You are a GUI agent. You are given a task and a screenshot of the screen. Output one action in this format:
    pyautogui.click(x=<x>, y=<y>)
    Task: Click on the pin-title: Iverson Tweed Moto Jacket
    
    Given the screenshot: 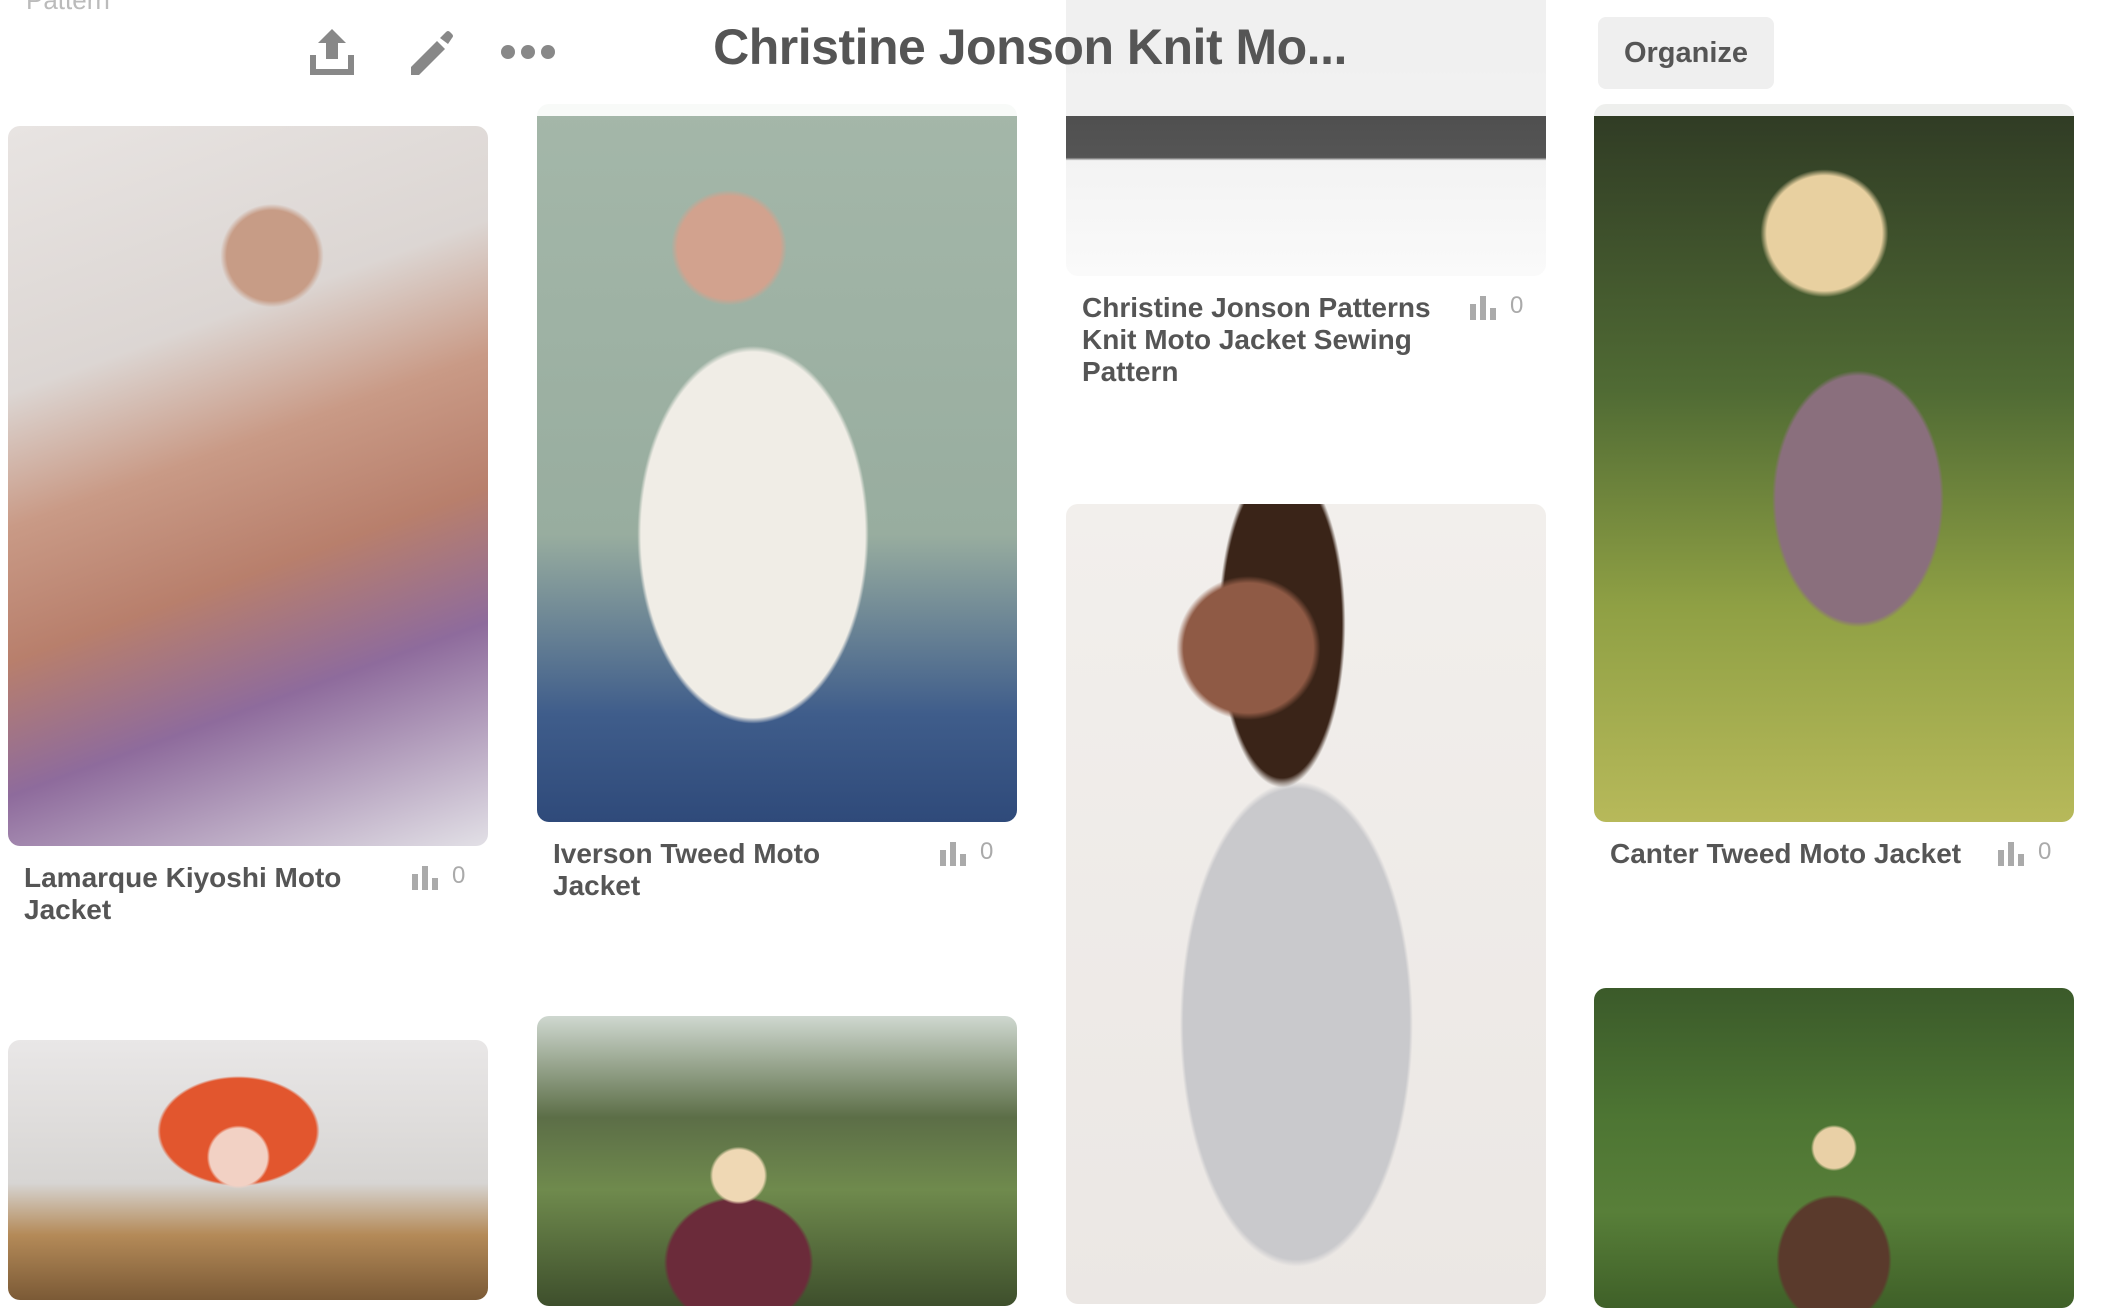 What is the action you would take?
    pyautogui.click(x=713, y=870)
    